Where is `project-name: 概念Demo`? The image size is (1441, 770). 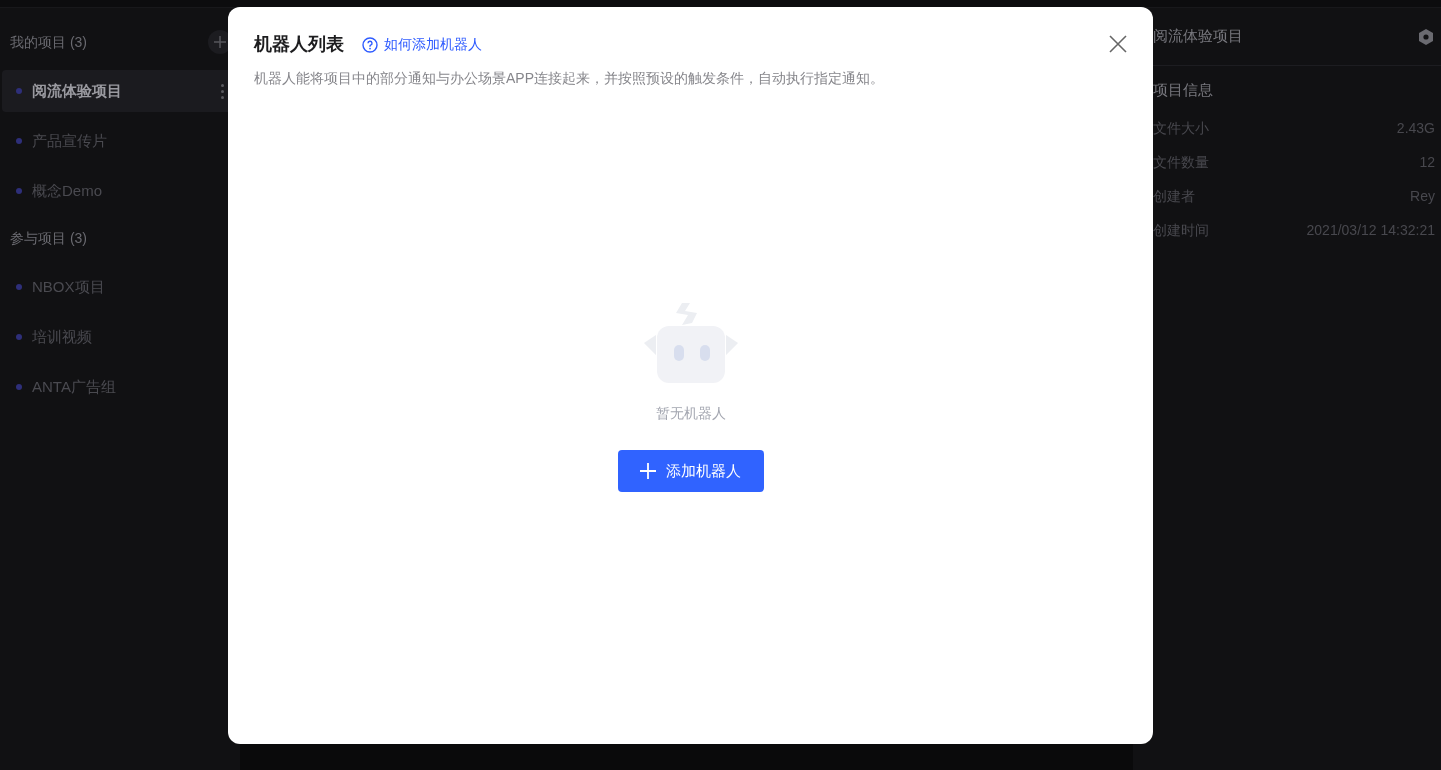 project-name: 概念Demo is located at coordinates (67, 190).